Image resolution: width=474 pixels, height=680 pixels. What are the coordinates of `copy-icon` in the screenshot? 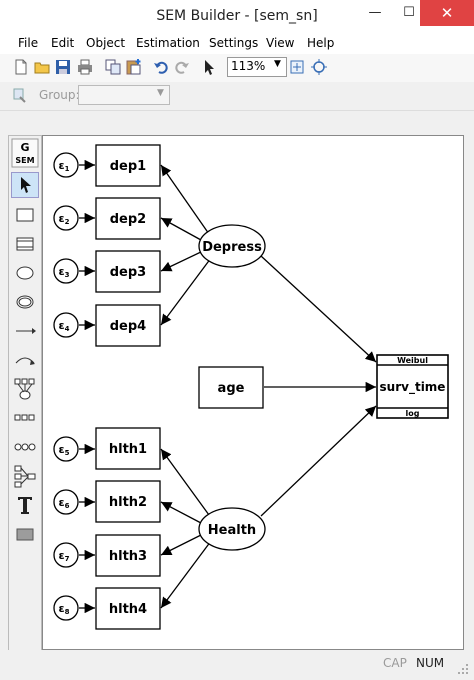 It's located at (113, 67).